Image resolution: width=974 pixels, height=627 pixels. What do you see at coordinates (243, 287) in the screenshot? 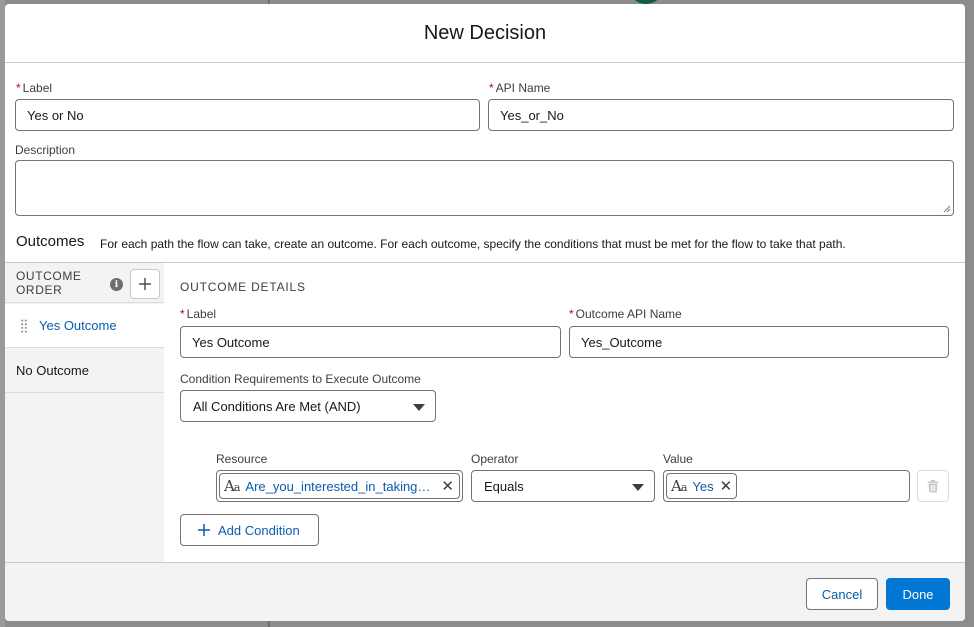
I see `outcome-details-title: OUTCOME DETAILS` at bounding box center [243, 287].